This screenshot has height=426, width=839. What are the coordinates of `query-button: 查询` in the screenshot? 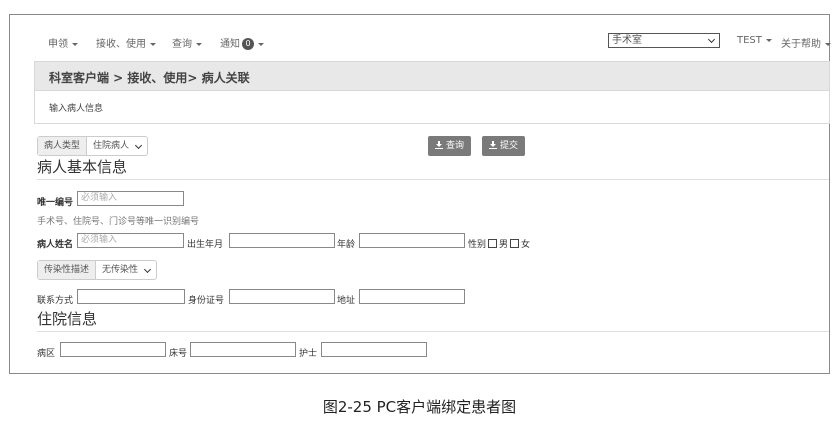 It's located at (450, 146).